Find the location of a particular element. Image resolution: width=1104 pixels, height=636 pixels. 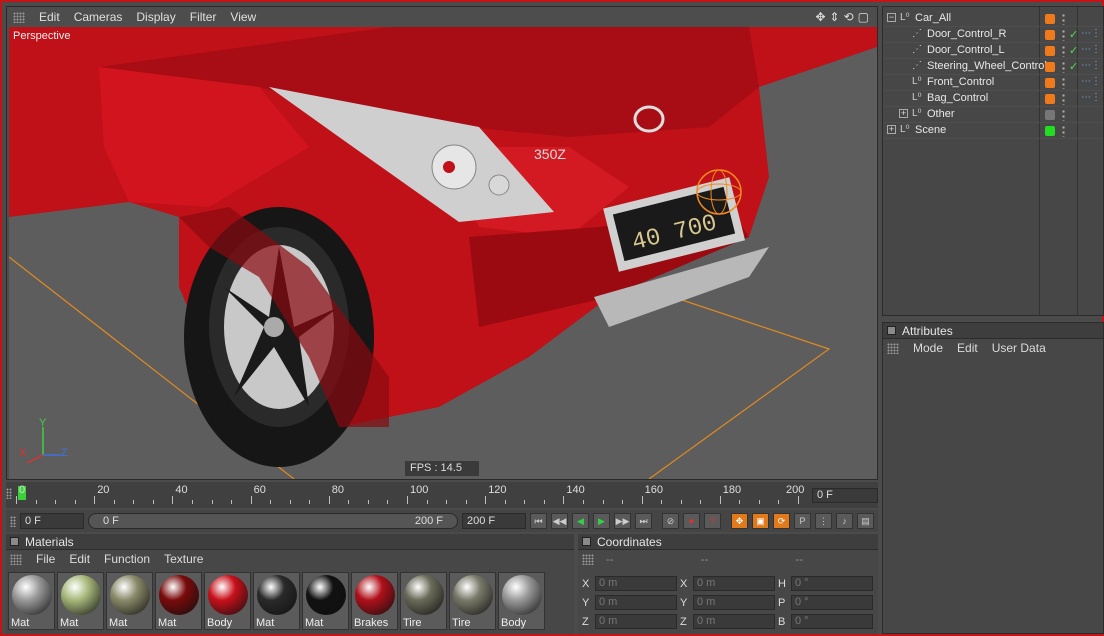

end-frame-field: 200 F is located at coordinates (494, 521).